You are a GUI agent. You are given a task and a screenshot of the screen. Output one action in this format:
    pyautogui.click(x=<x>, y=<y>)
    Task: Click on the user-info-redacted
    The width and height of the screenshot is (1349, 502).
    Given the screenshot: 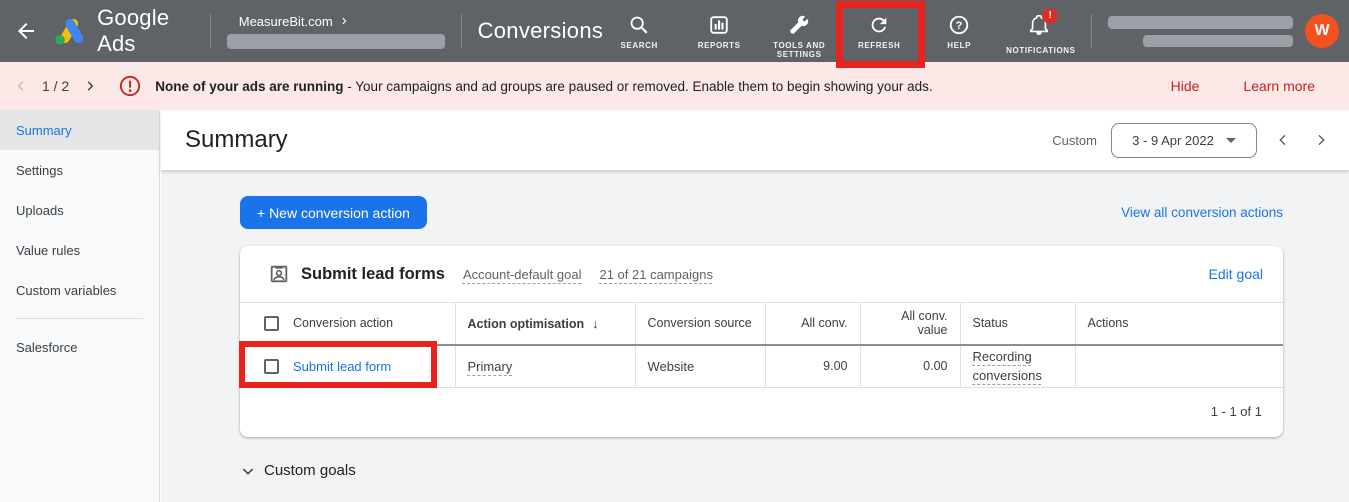 What is the action you would take?
    pyautogui.click(x=1201, y=31)
    